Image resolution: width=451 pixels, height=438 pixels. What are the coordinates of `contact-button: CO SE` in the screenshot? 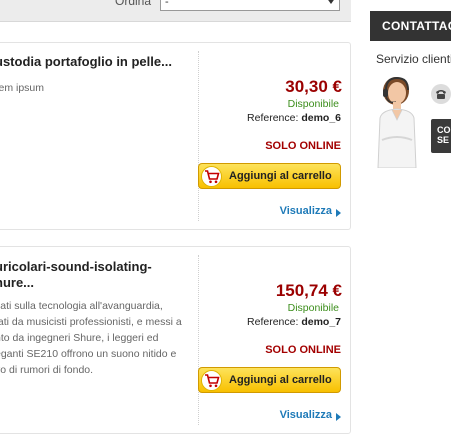 It's located at (441, 136).